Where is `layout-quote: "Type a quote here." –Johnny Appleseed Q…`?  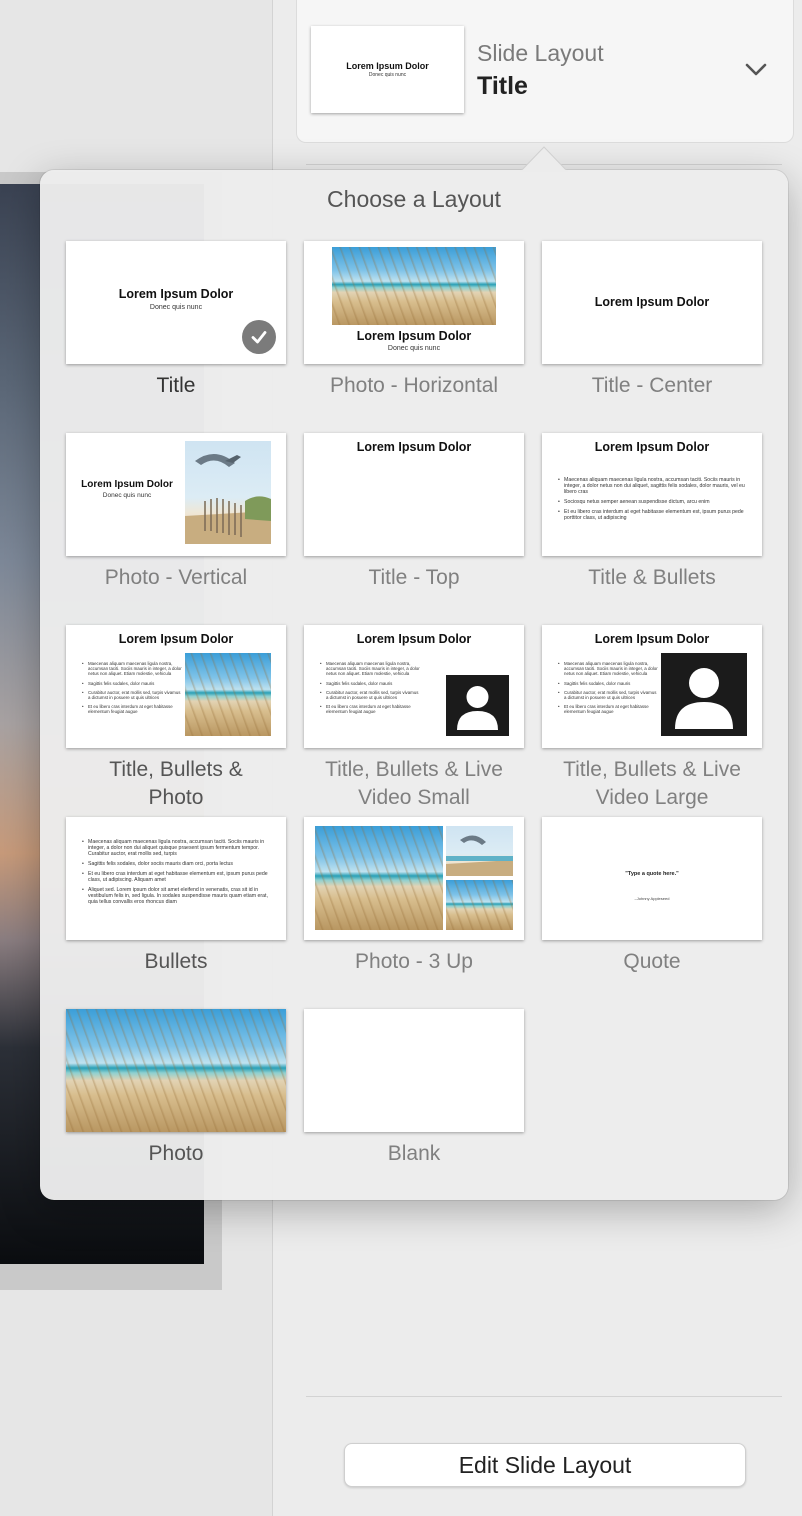 layout-quote: "Type a quote here." –Johnny Appleseed Q… is located at coordinates (652, 896).